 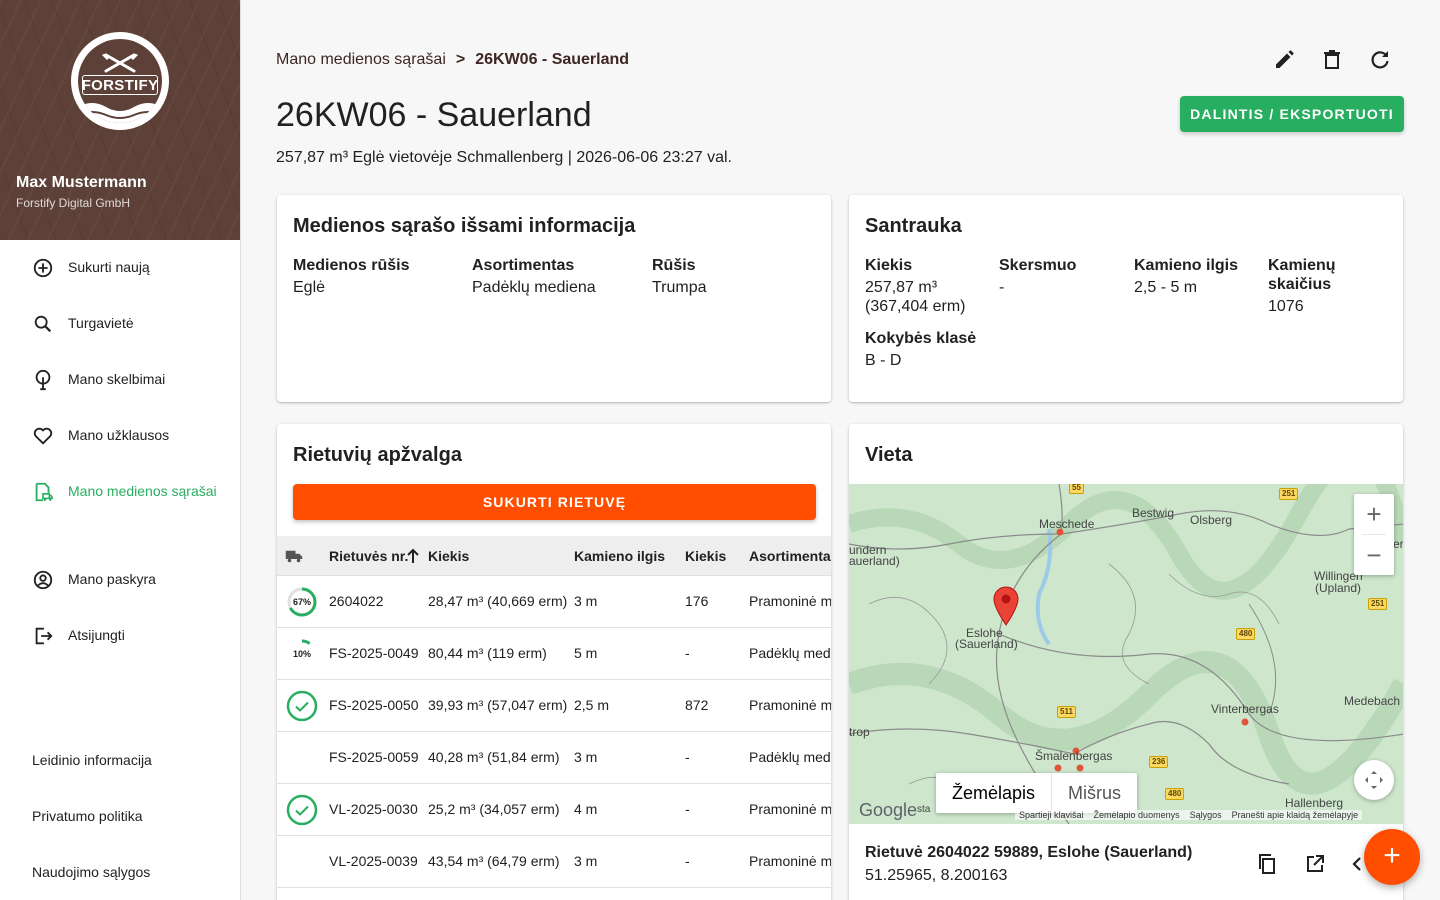 I want to click on logout-icon, so click(x=44, y=636).